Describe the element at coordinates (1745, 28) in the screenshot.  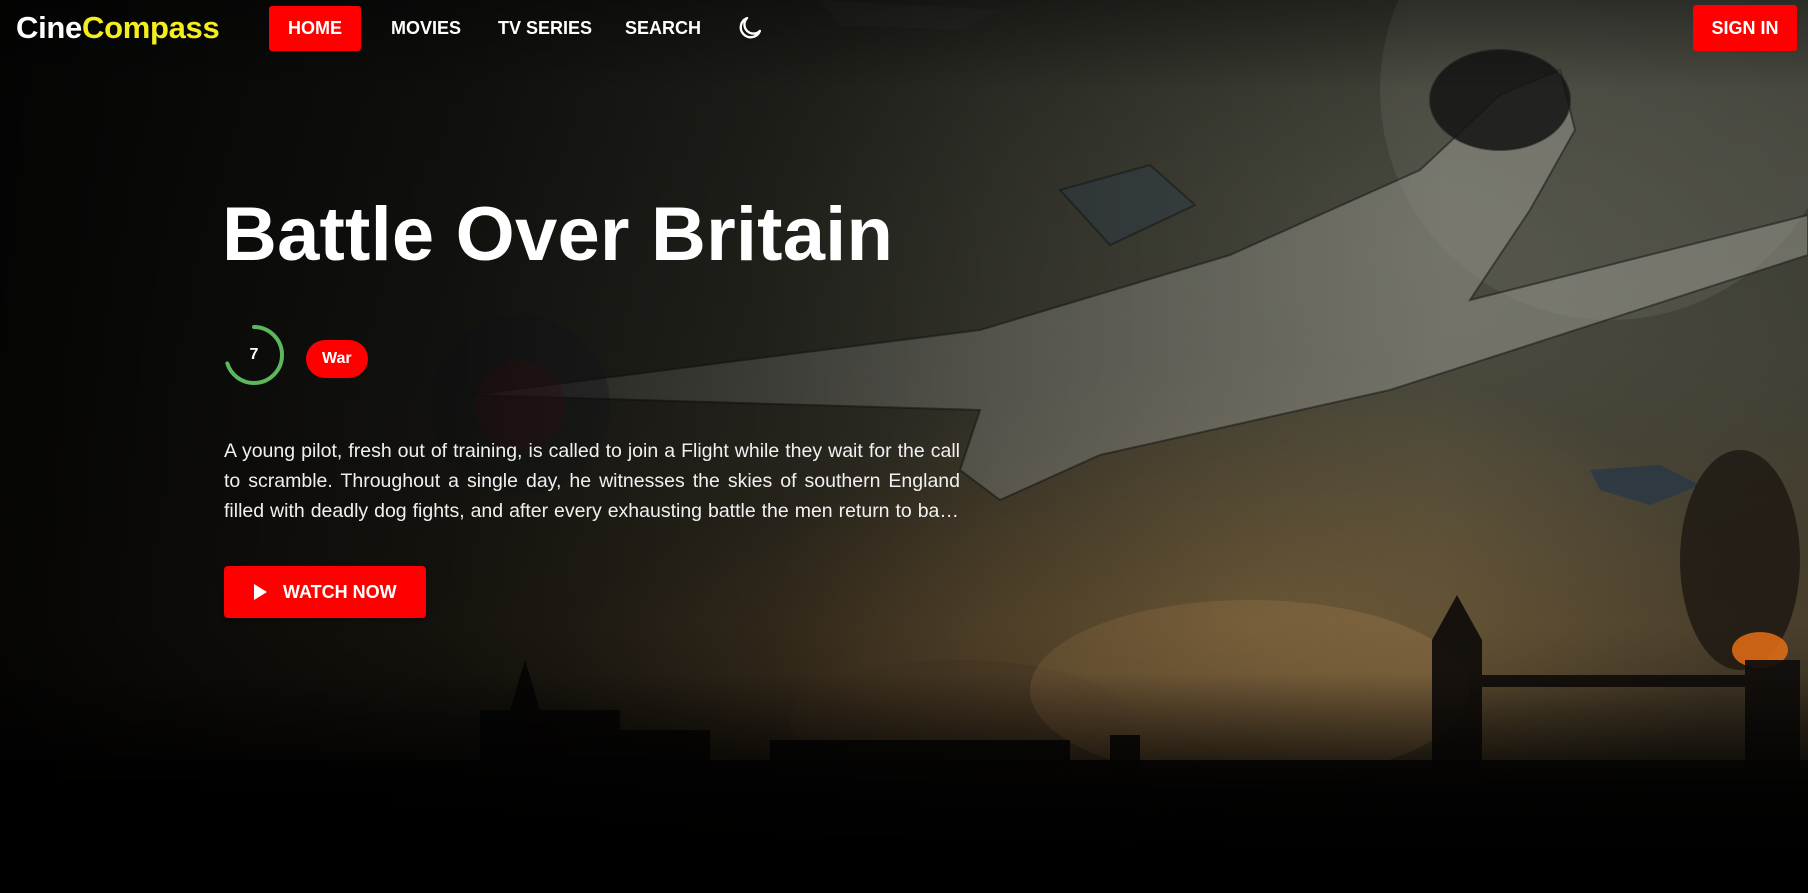
I see `sign-in-button: SIGN IN` at that location.